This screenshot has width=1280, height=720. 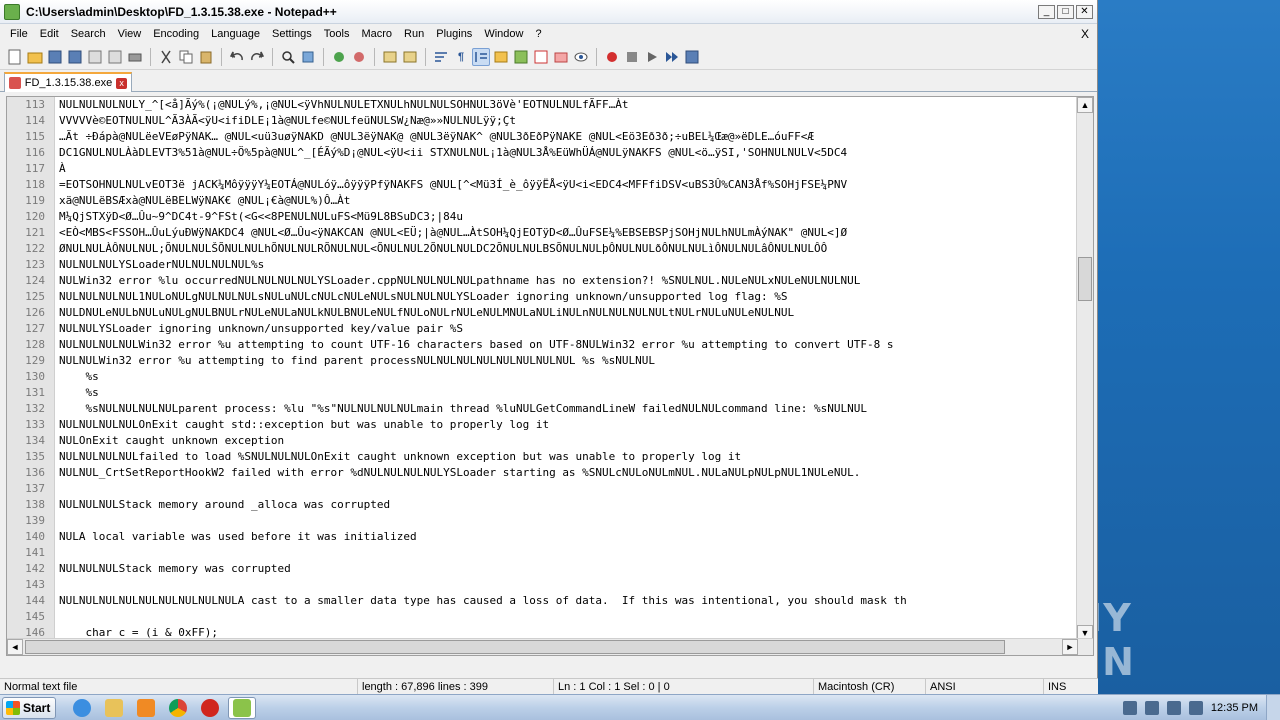 I want to click on folder-workspace-icon, so click(x=561, y=57).